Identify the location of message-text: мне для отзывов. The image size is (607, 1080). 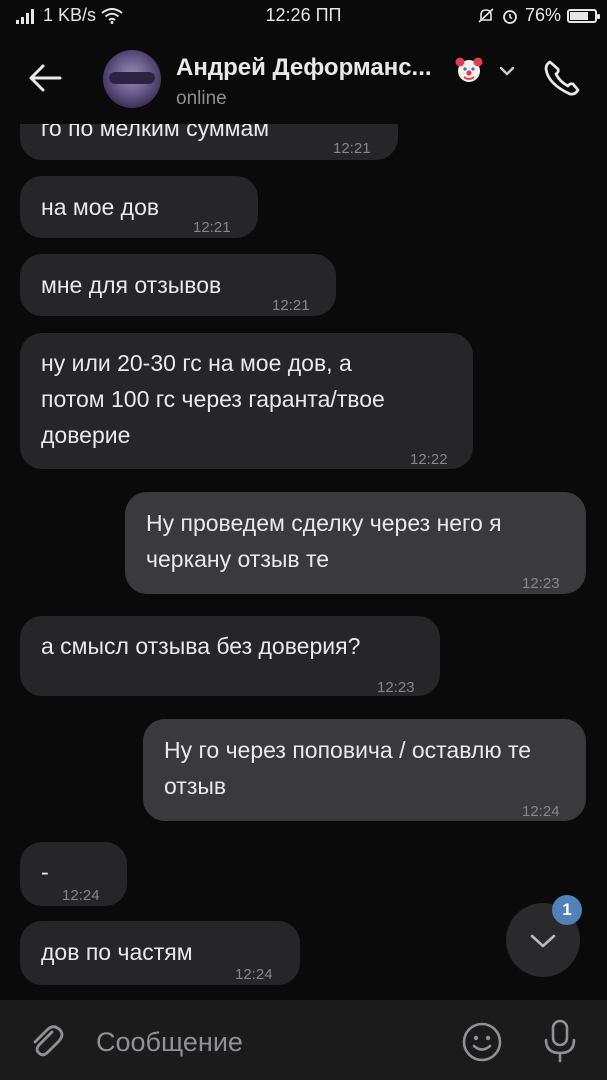
(131, 285).